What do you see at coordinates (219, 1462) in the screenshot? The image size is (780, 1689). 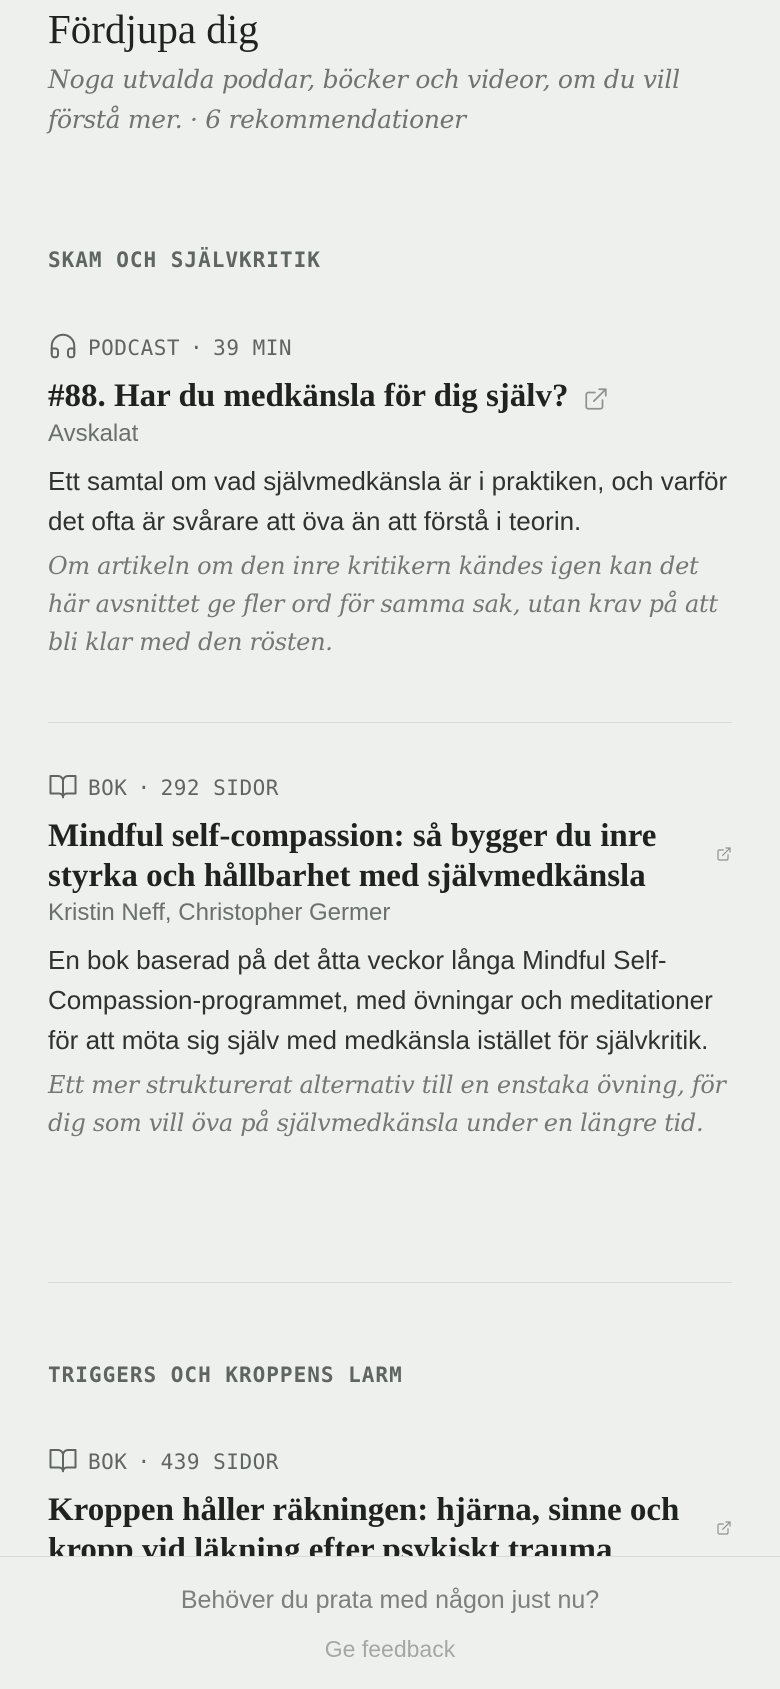 I see `item-length: 439 SIDOR` at bounding box center [219, 1462].